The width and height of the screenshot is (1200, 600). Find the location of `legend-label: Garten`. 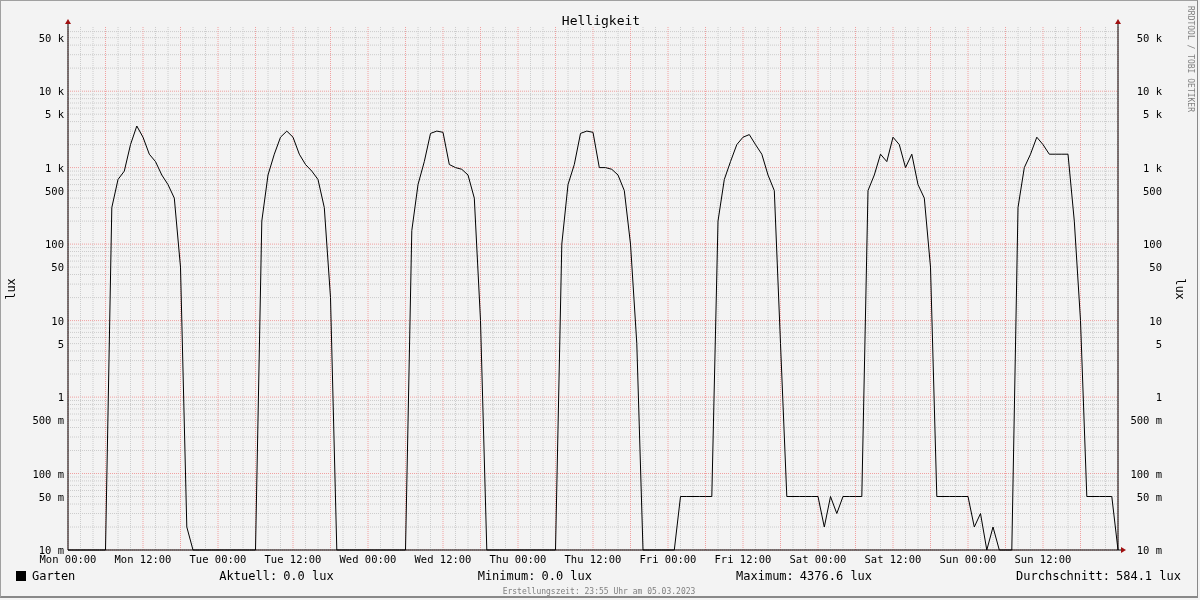

legend-label: Garten is located at coordinates (54, 576).